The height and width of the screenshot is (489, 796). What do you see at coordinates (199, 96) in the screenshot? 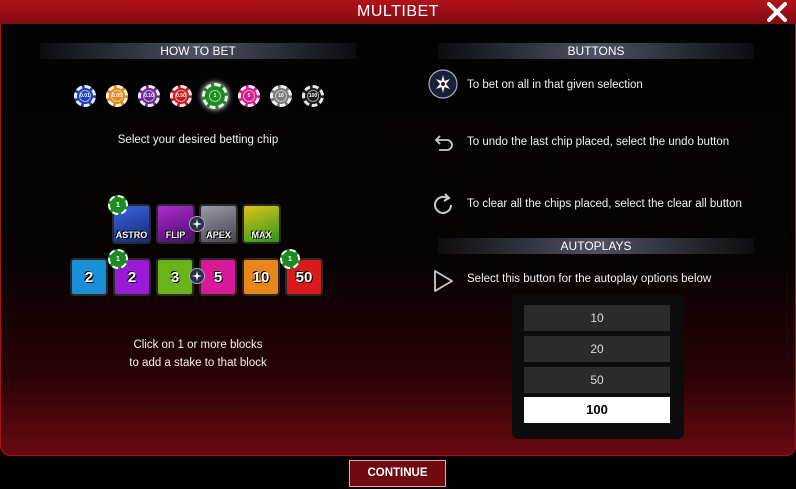
I see `chip-row: 0.01 0.05 0.10 0.50 1 5 10 100` at bounding box center [199, 96].